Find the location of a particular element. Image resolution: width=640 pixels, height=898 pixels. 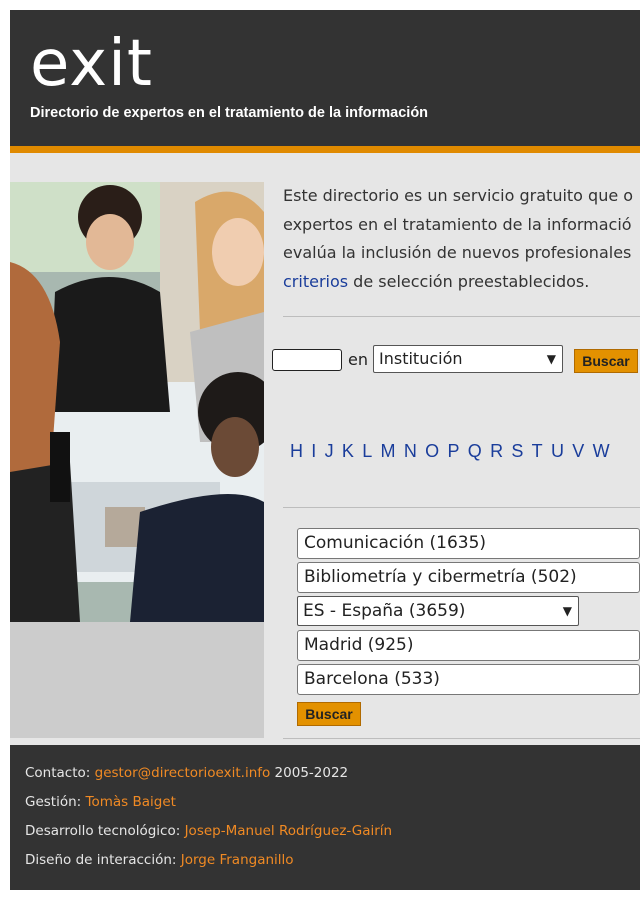

country-select: ES - España (3659) ▼ is located at coordinates (438, 611).